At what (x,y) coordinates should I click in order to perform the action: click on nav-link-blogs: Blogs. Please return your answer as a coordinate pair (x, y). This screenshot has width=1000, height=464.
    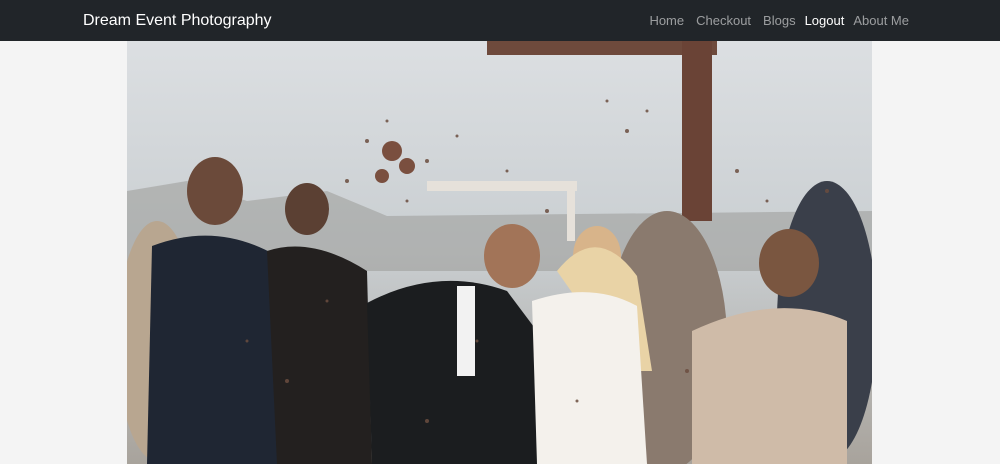
    Looking at the image, I should click on (779, 20).